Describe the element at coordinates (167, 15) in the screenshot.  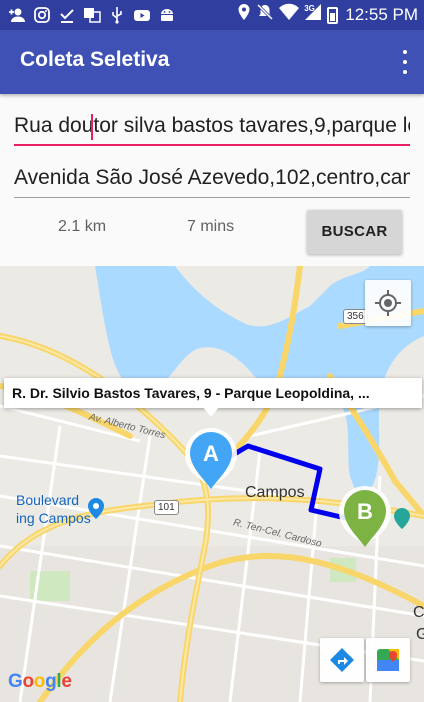
I see `android-icon` at that location.